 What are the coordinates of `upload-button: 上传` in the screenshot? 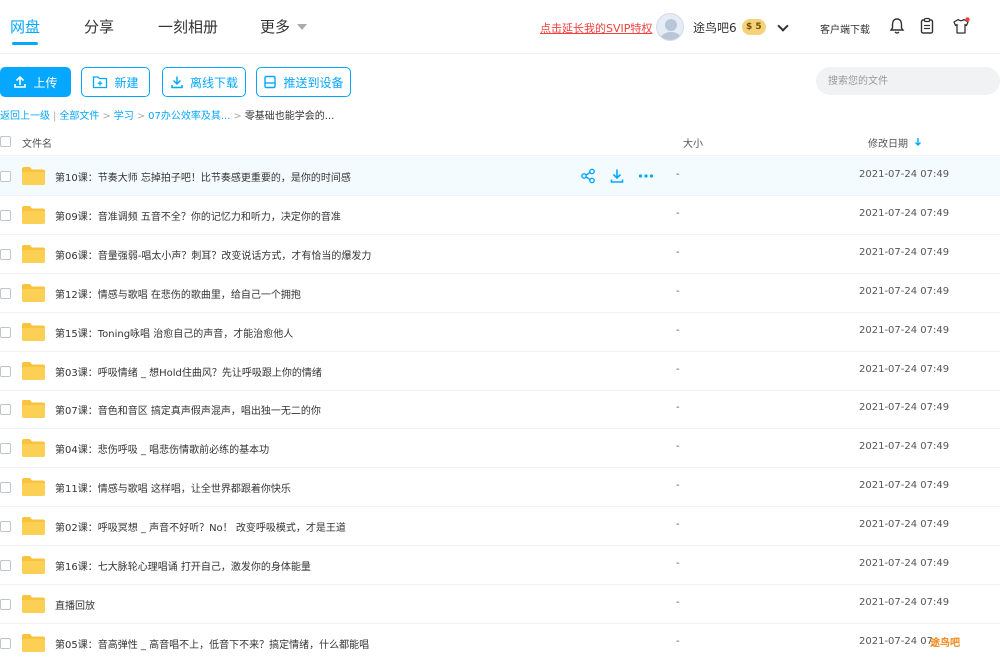 It's located at (35, 82).